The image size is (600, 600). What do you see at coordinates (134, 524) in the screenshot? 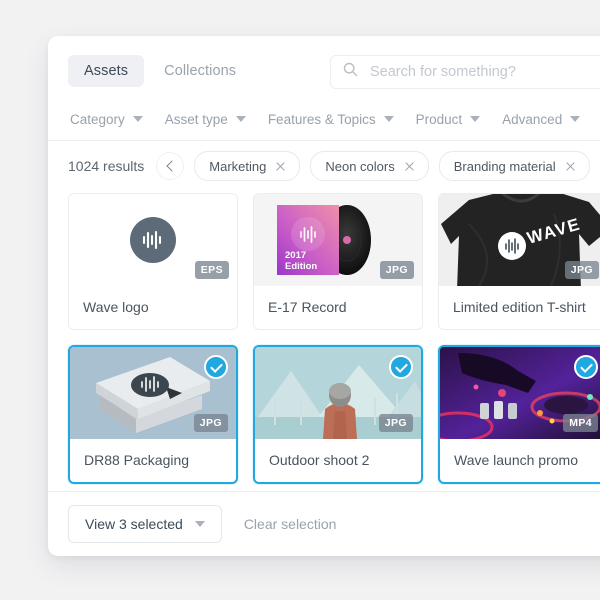
I see `view-selected-label: View 3 selected` at bounding box center [134, 524].